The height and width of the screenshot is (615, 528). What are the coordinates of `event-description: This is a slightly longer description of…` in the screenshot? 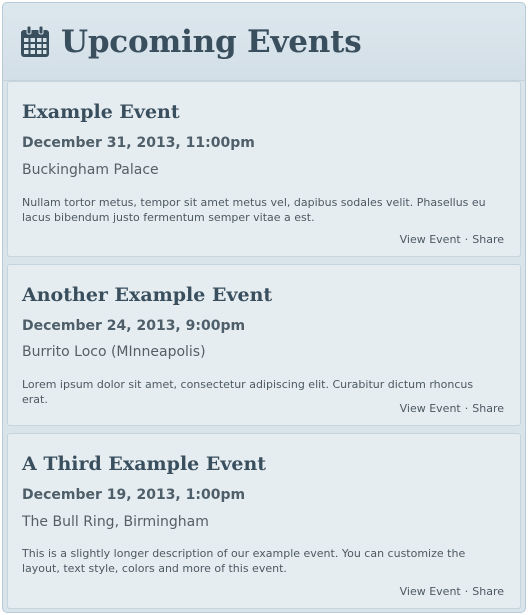 It's located at (244, 561).